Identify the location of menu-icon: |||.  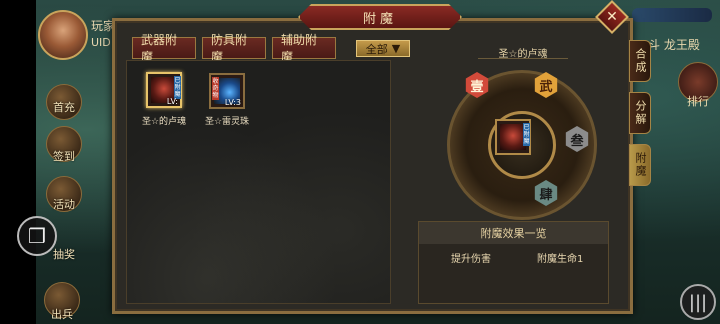
(698, 302).